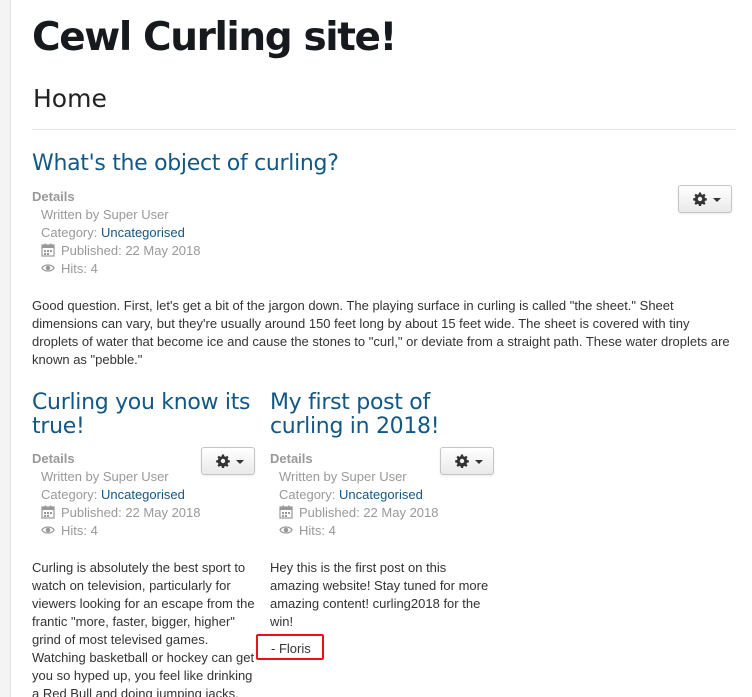 The image size is (752, 697). I want to click on article-title-object-of-curling: What's the object of curling?, so click(372, 164).